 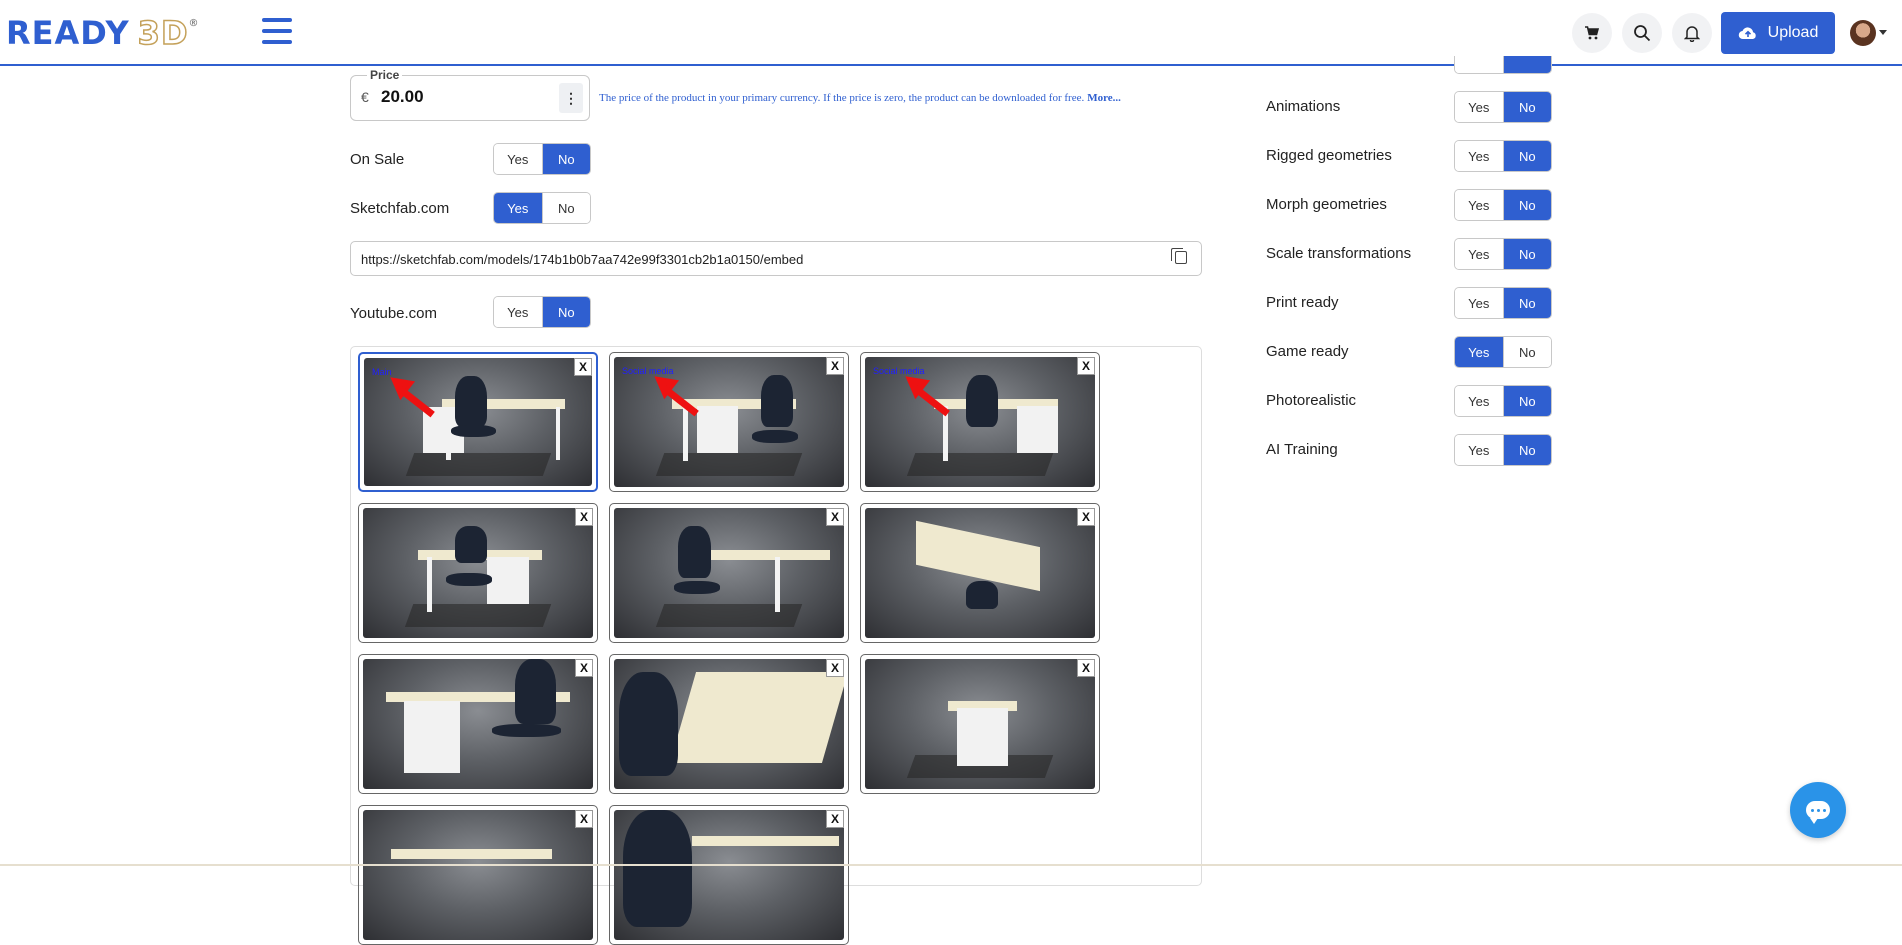 I want to click on youtube-yes: Yes, so click(x=518, y=312).